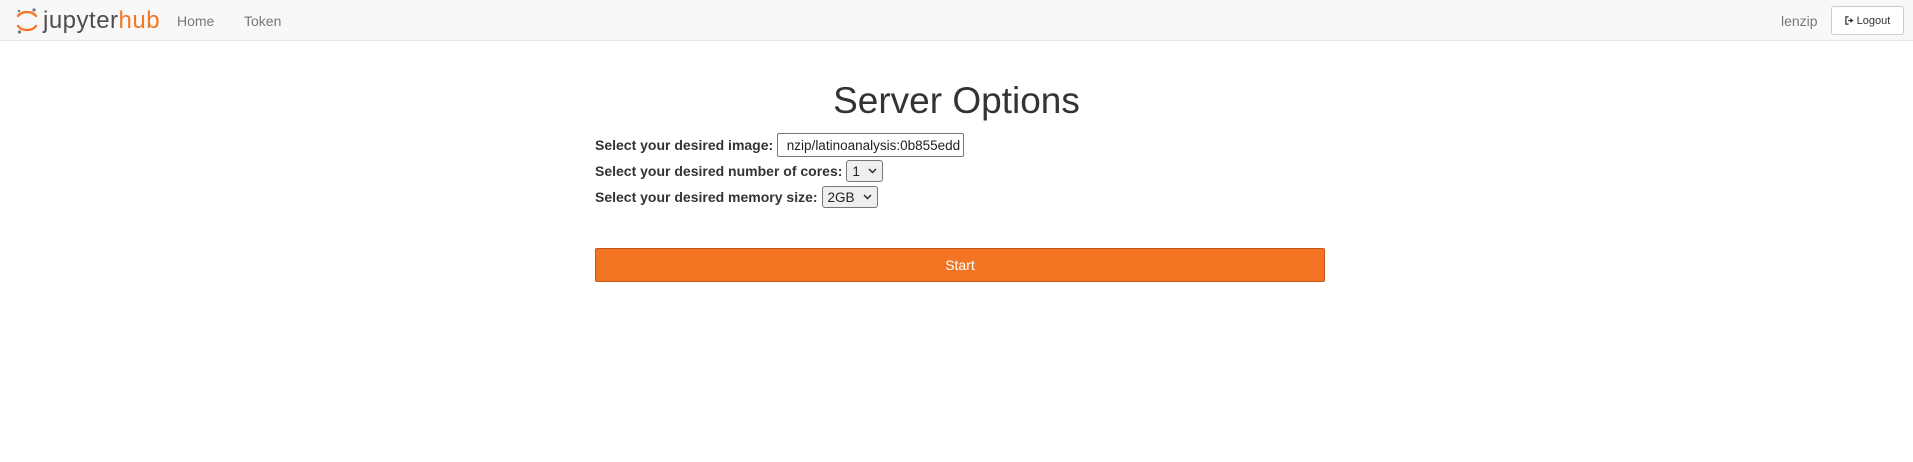 This screenshot has height=462, width=1913. What do you see at coordinates (262, 21) in the screenshot?
I see `nav-token-link: Token` at bounding box center [262, 21].